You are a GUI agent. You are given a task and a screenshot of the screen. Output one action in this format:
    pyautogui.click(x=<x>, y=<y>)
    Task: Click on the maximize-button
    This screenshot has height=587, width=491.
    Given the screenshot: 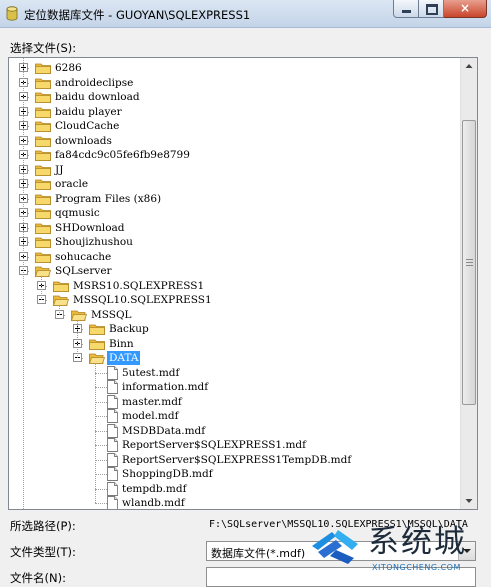 What is the action you would take?
    pyautogui.click(x=431, y=9)
    